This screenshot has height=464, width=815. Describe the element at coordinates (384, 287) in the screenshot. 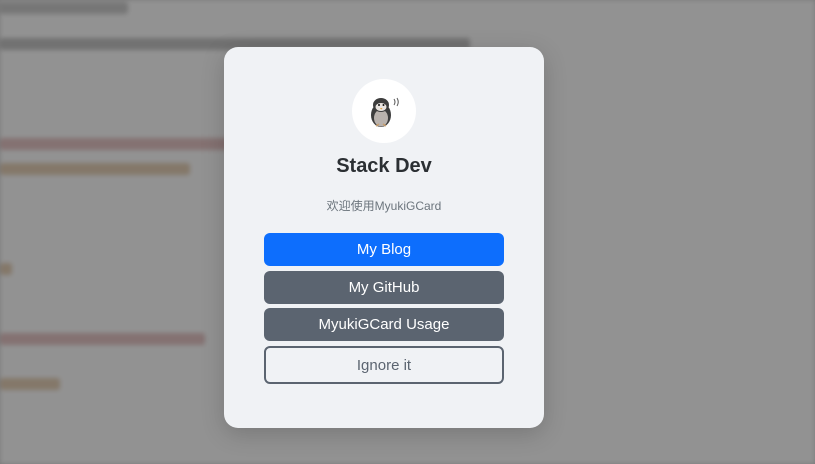

I see `my-github-button: My GitHub` at that location.